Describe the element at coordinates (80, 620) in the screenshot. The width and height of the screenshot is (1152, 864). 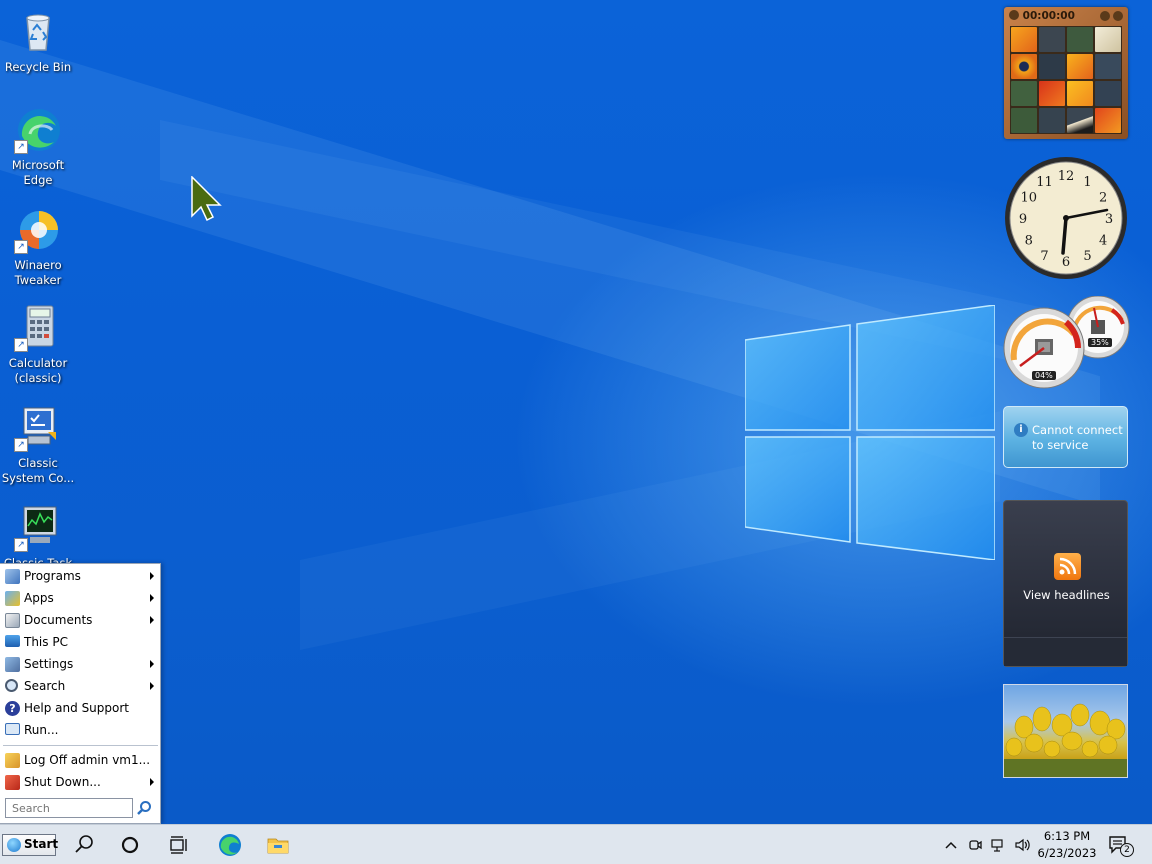
I see `start-menu-item-documents: Documents` at that location.